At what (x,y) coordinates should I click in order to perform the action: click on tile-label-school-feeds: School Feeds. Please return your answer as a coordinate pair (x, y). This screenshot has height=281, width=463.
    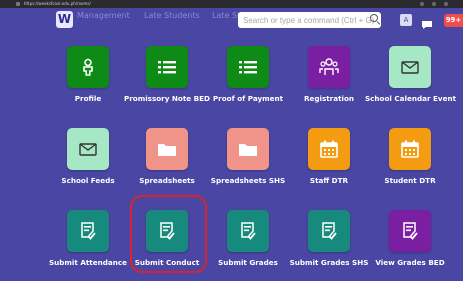
    Looking at the image, I should click on (88, 180).